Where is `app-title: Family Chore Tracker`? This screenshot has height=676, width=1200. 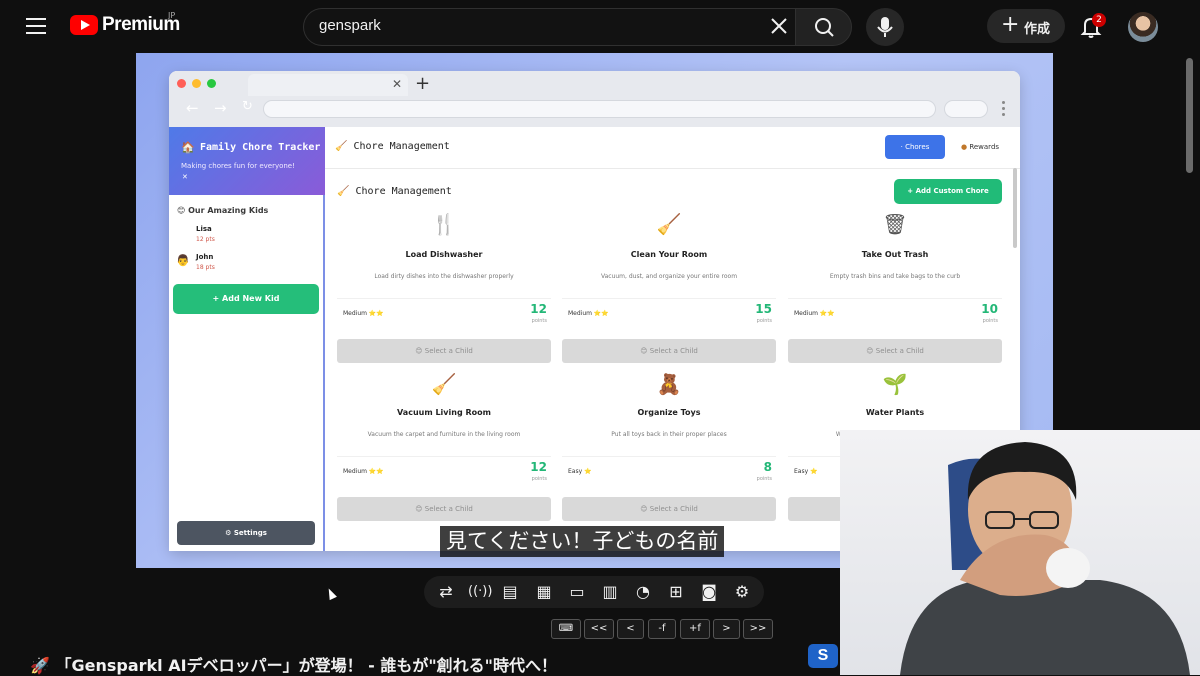 app-title: Family Chore Tracker is located at coordinates (260, 147).